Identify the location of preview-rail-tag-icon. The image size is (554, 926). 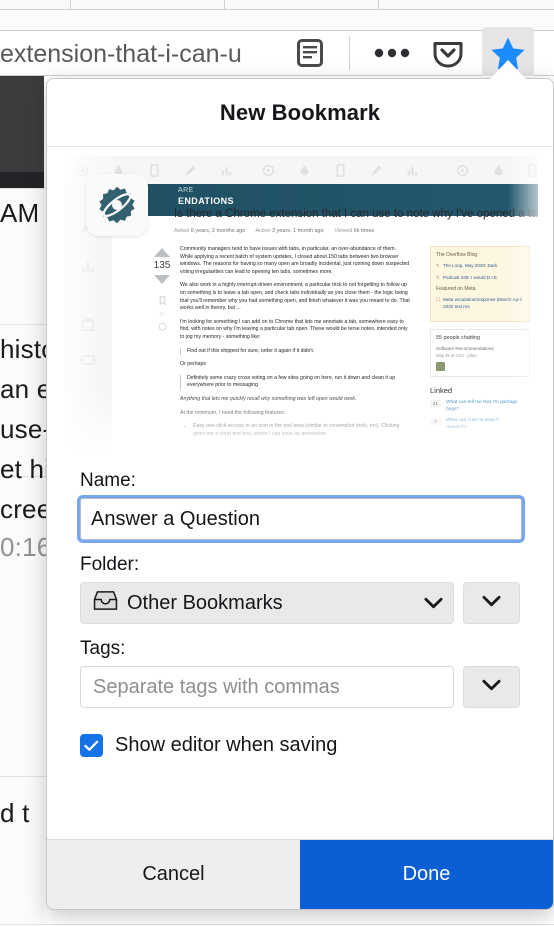
(88, 360).